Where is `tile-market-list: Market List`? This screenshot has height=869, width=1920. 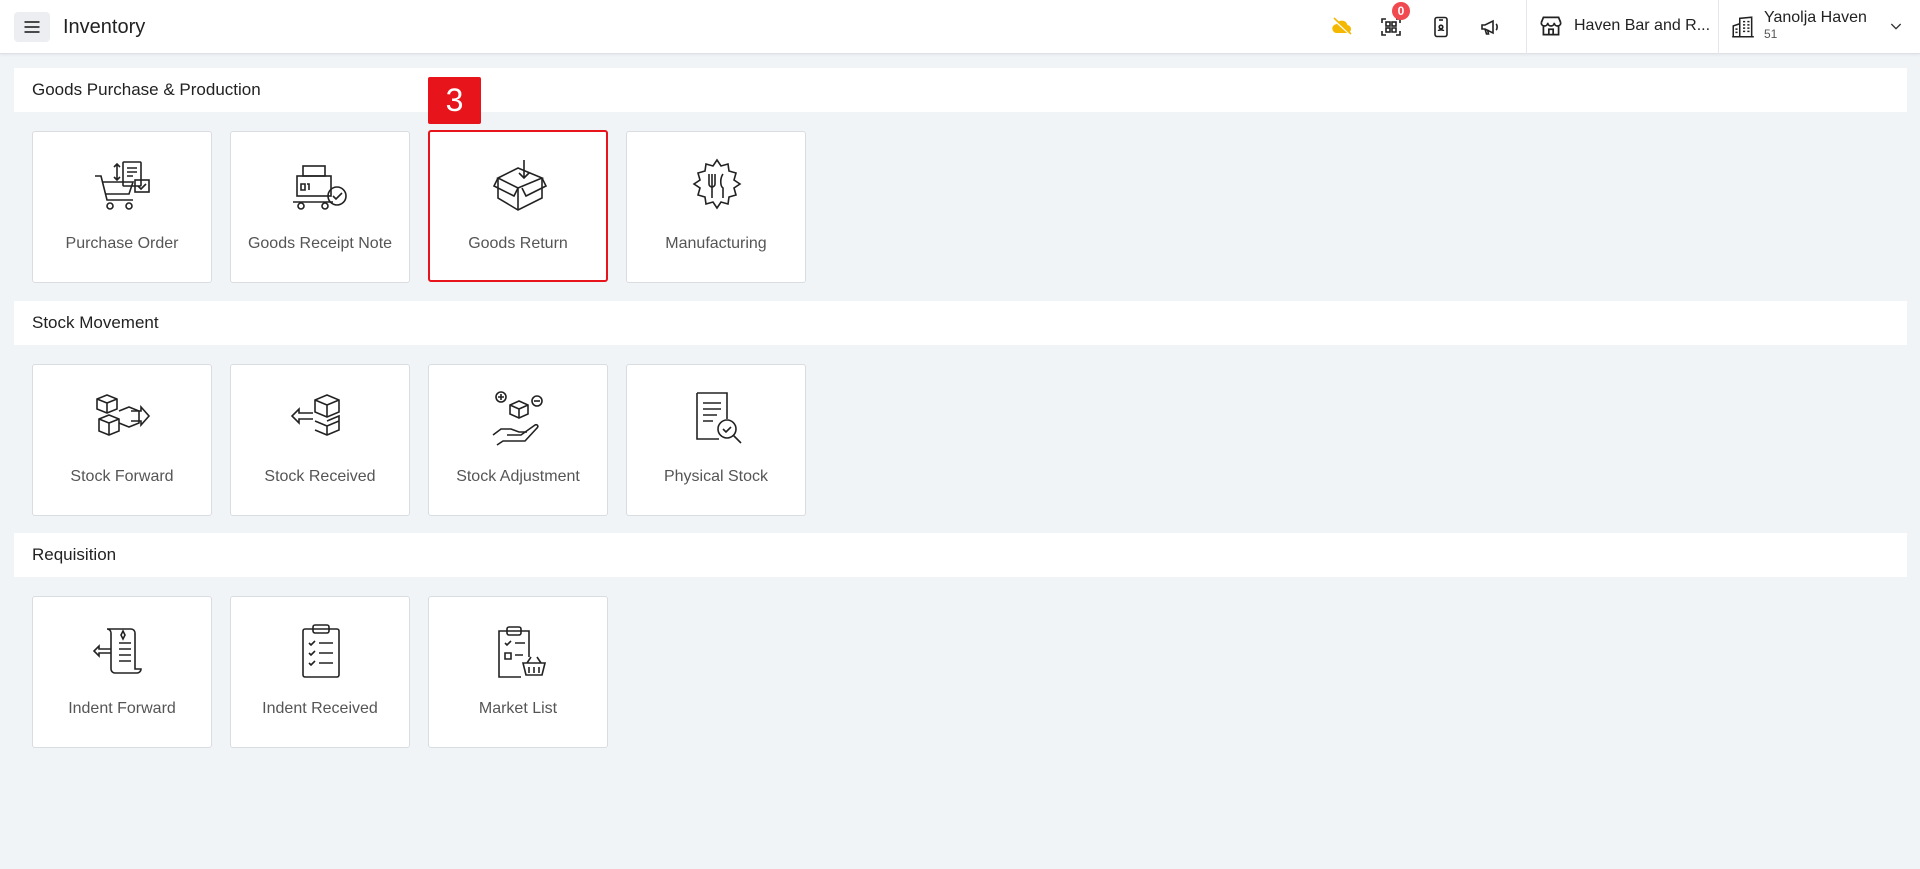 tile-market-list: Market List is located at coordinates (518, 672).